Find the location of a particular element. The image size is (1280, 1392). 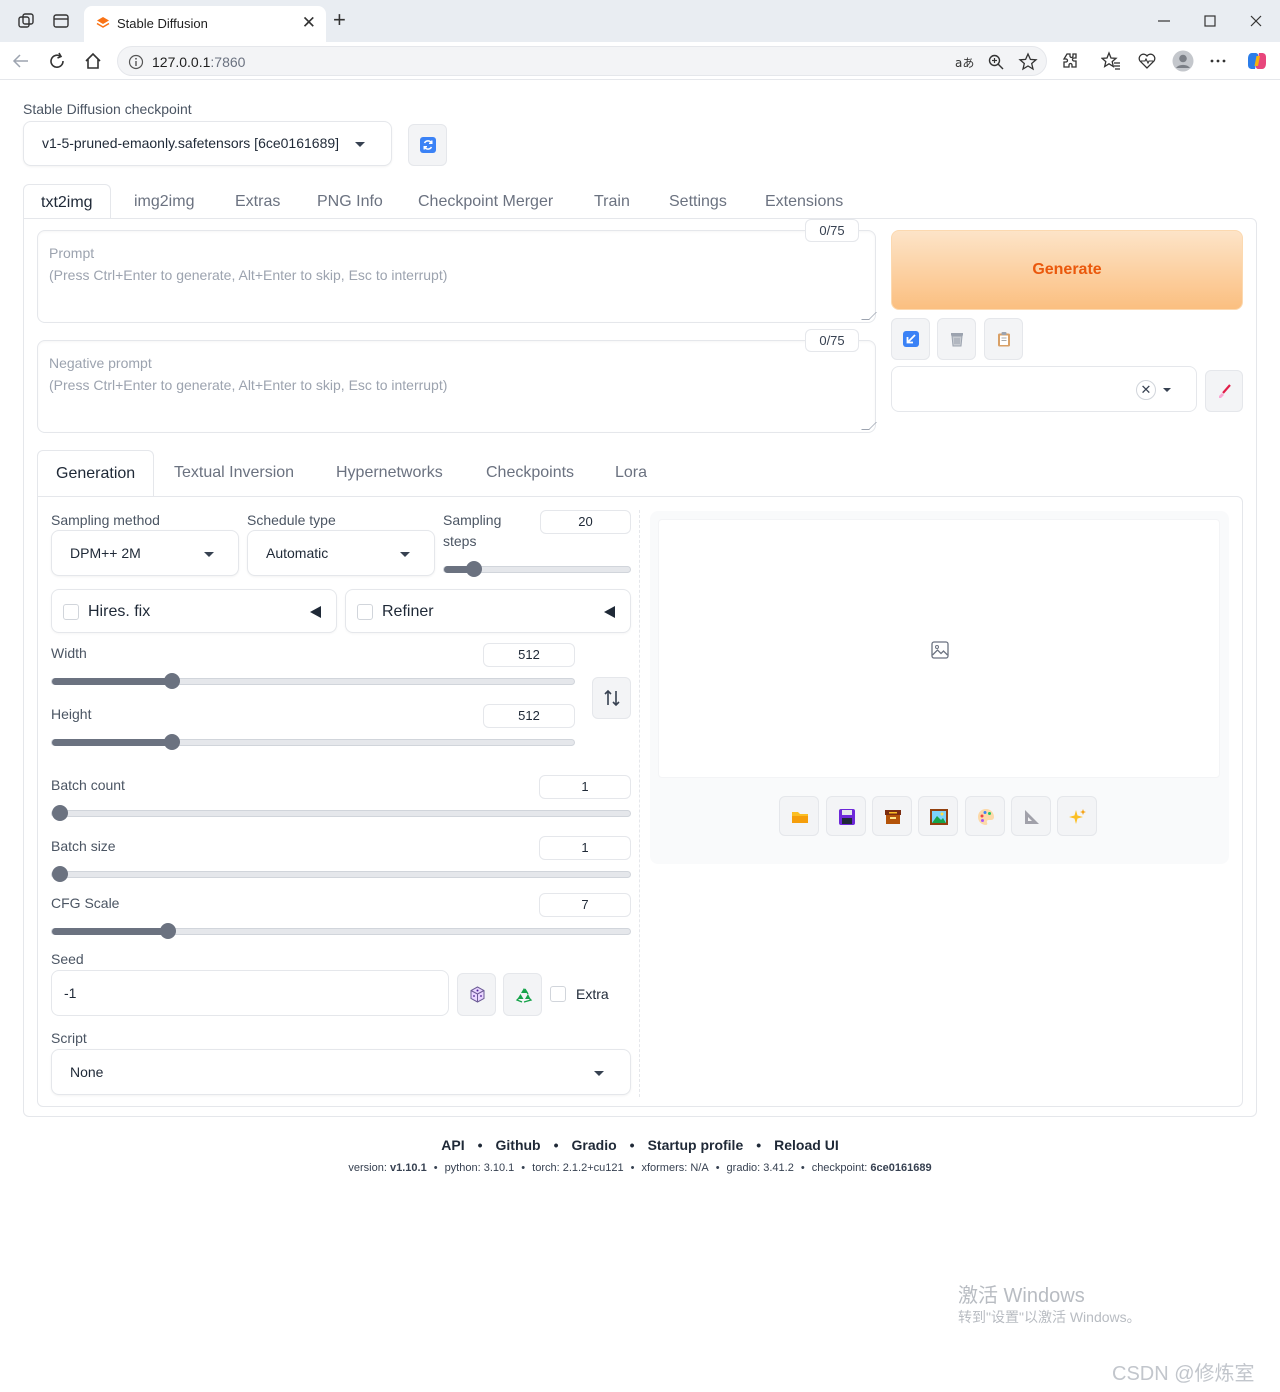

save-button is located at coordinates (846, 816).